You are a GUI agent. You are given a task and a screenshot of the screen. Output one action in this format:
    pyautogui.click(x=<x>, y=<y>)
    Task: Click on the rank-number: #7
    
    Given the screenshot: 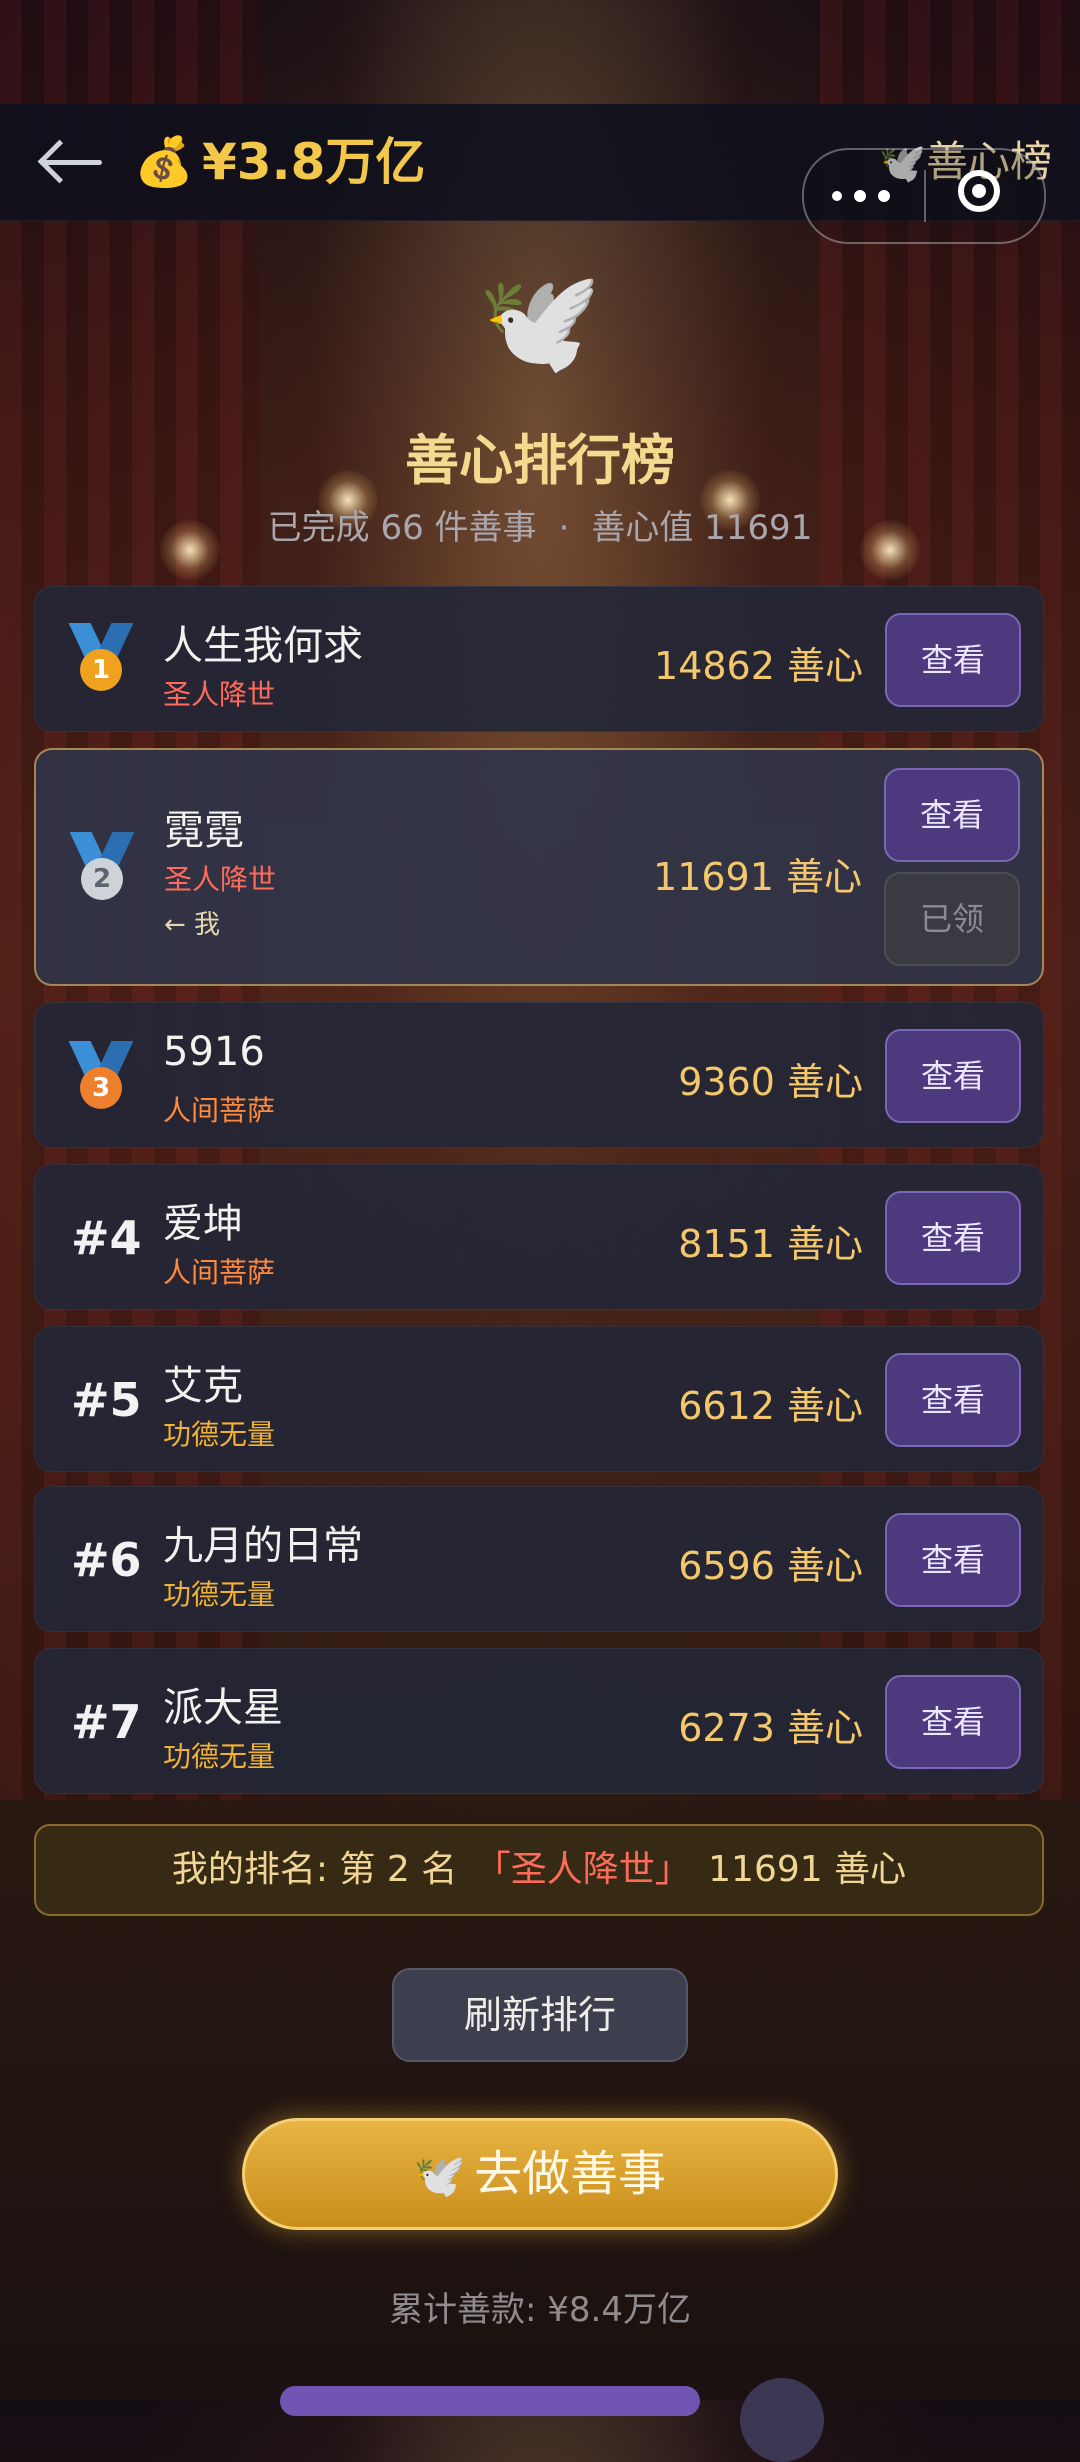 What is the action you would take?
    pyautogui.click(x=106, y=1722)
    